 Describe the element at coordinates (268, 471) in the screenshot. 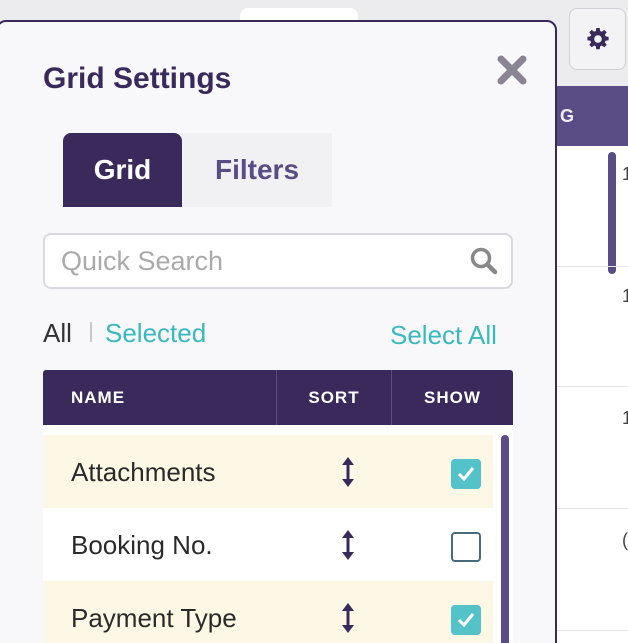

I see `table-row: Attachments` at that location.